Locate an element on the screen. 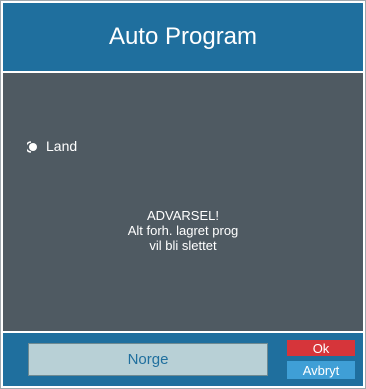 This screenshot has height=389, width=366. land-option: Land is located at coordinates (52, 146).